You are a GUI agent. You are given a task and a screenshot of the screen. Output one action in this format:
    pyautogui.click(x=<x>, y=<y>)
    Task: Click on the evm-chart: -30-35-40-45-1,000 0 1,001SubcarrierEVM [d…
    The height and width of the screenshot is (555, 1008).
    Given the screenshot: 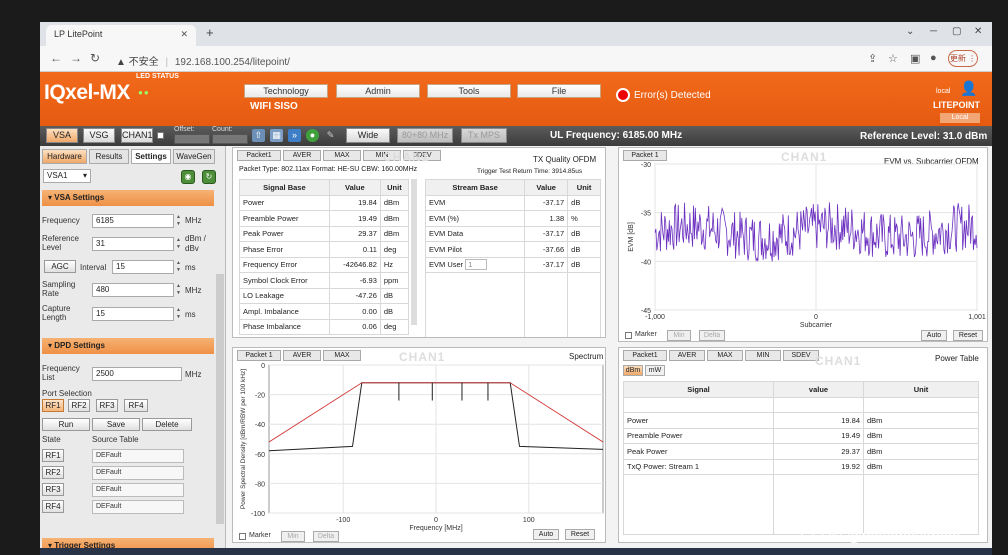 What is the action you would take?
    pyautogui.click(x=803, y=245)
    